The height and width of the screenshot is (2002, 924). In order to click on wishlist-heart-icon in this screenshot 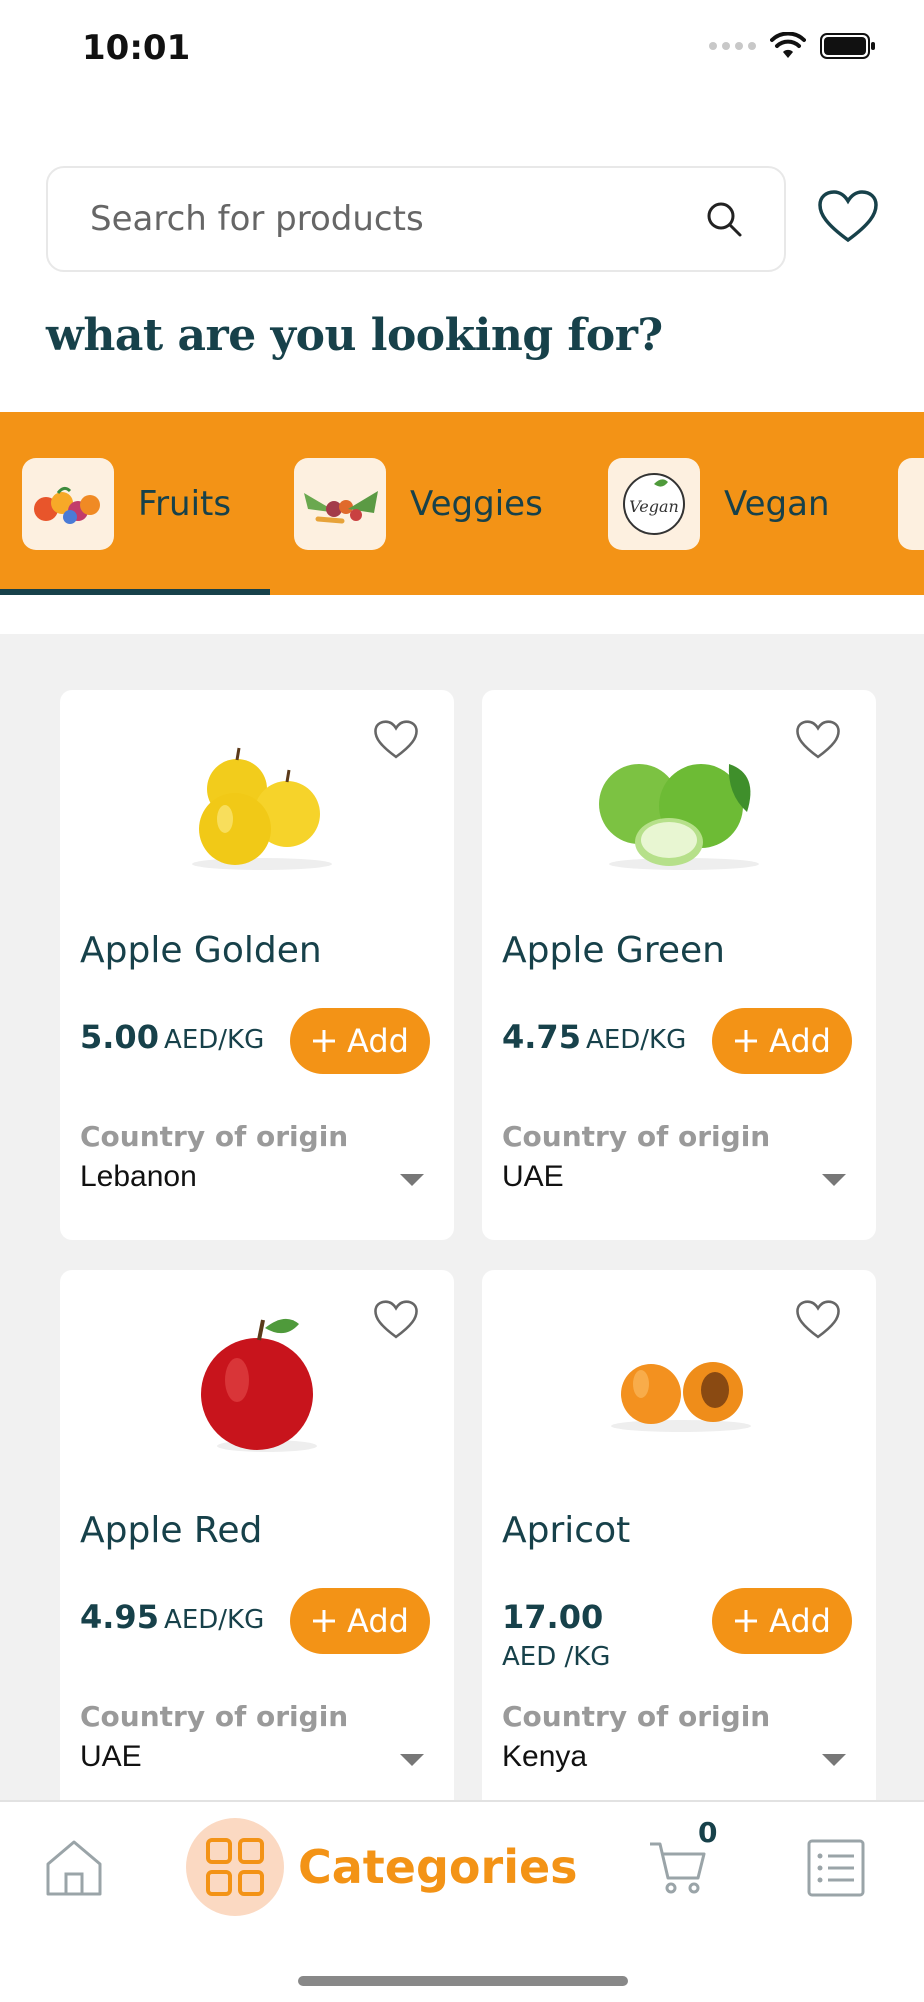, I will do `click(848, 217)`.